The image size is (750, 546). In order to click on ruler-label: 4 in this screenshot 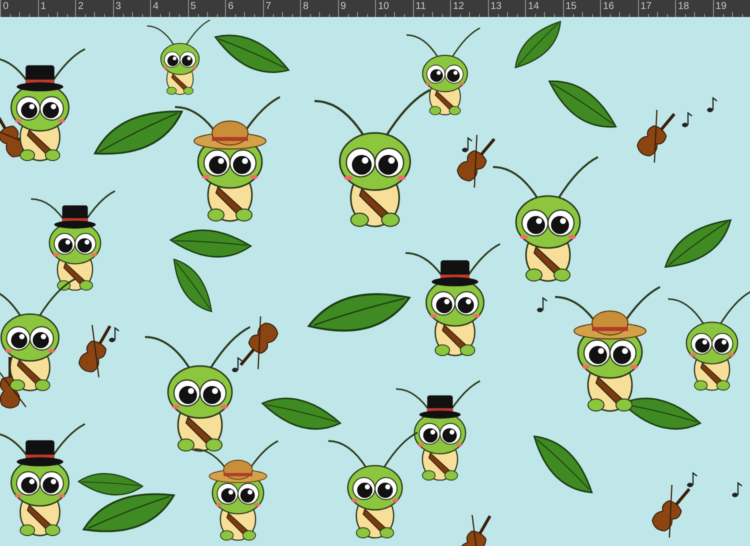, I will do `click(156, 6)`.